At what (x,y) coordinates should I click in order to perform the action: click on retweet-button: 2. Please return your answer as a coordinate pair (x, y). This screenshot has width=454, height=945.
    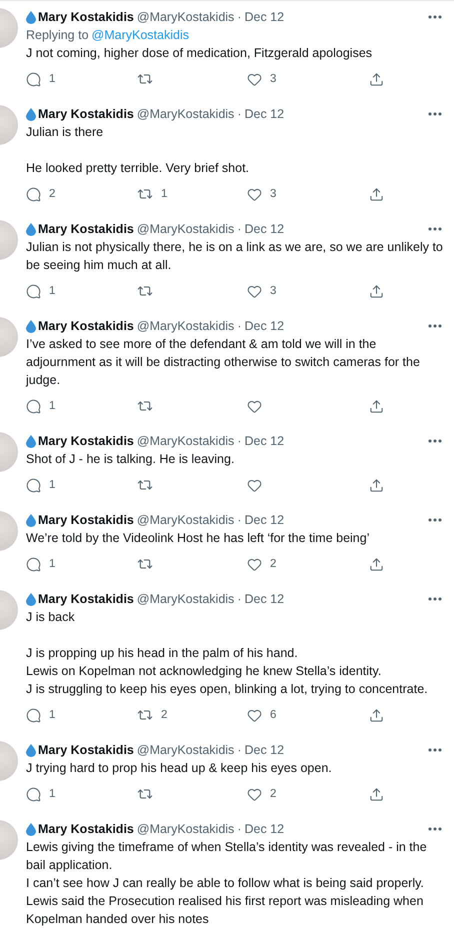
    Looking at the image, I should click on (152, 715).